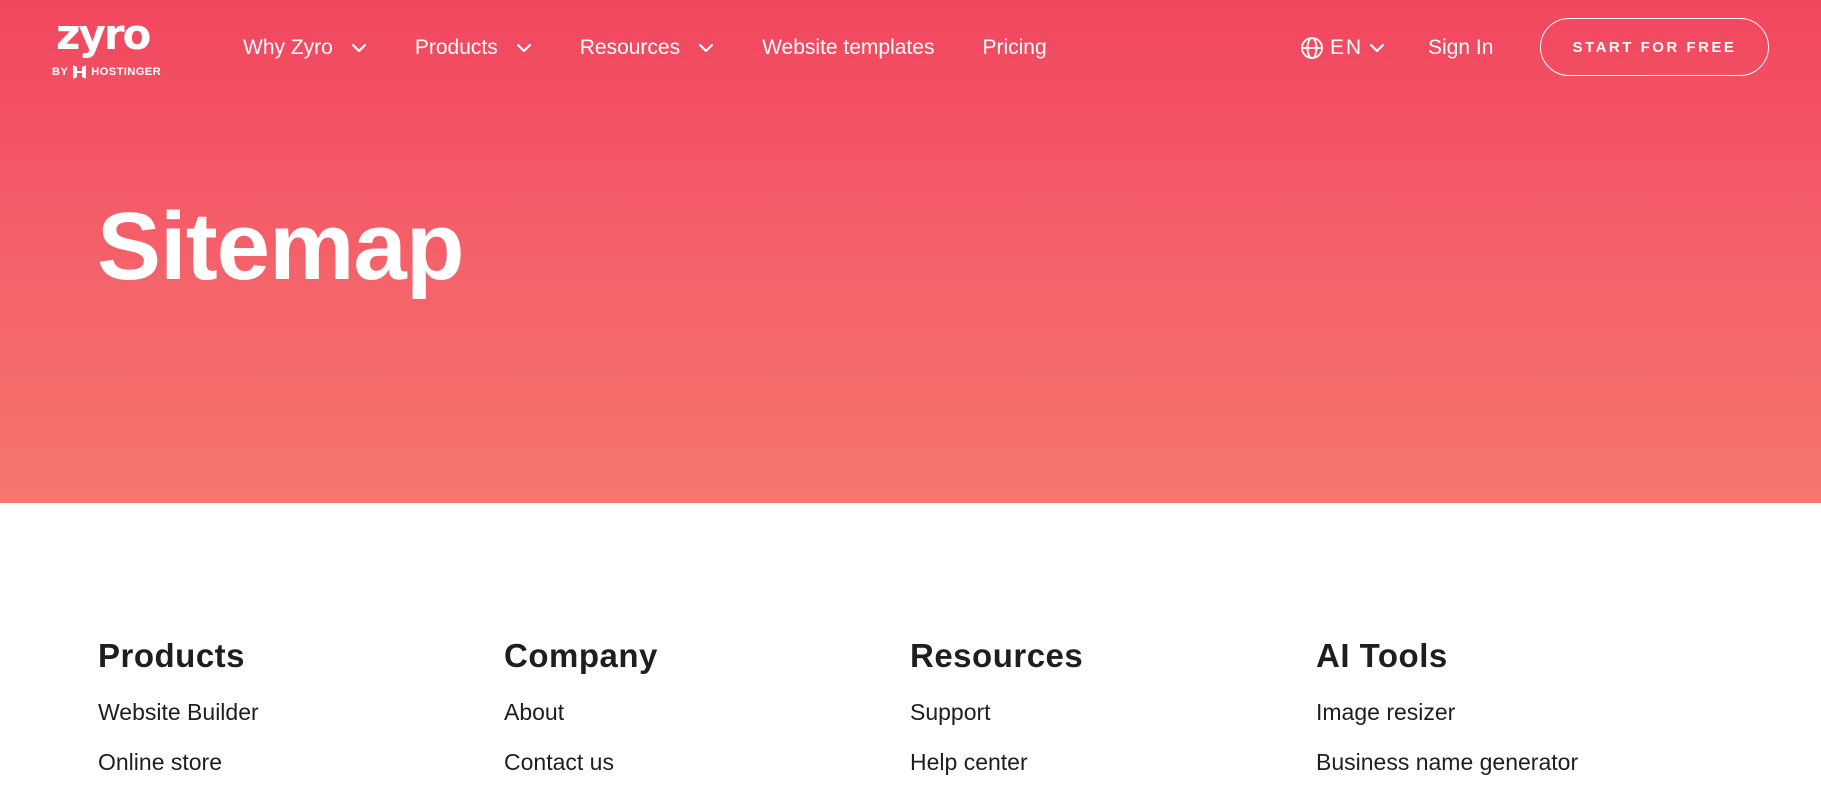 Image resolution: width=1821 pixels, height=801 pixels. Describe the element at coordinates (1506, 737) in the screenshot. I see `link-list: Image resizer Business name generator` at that location.